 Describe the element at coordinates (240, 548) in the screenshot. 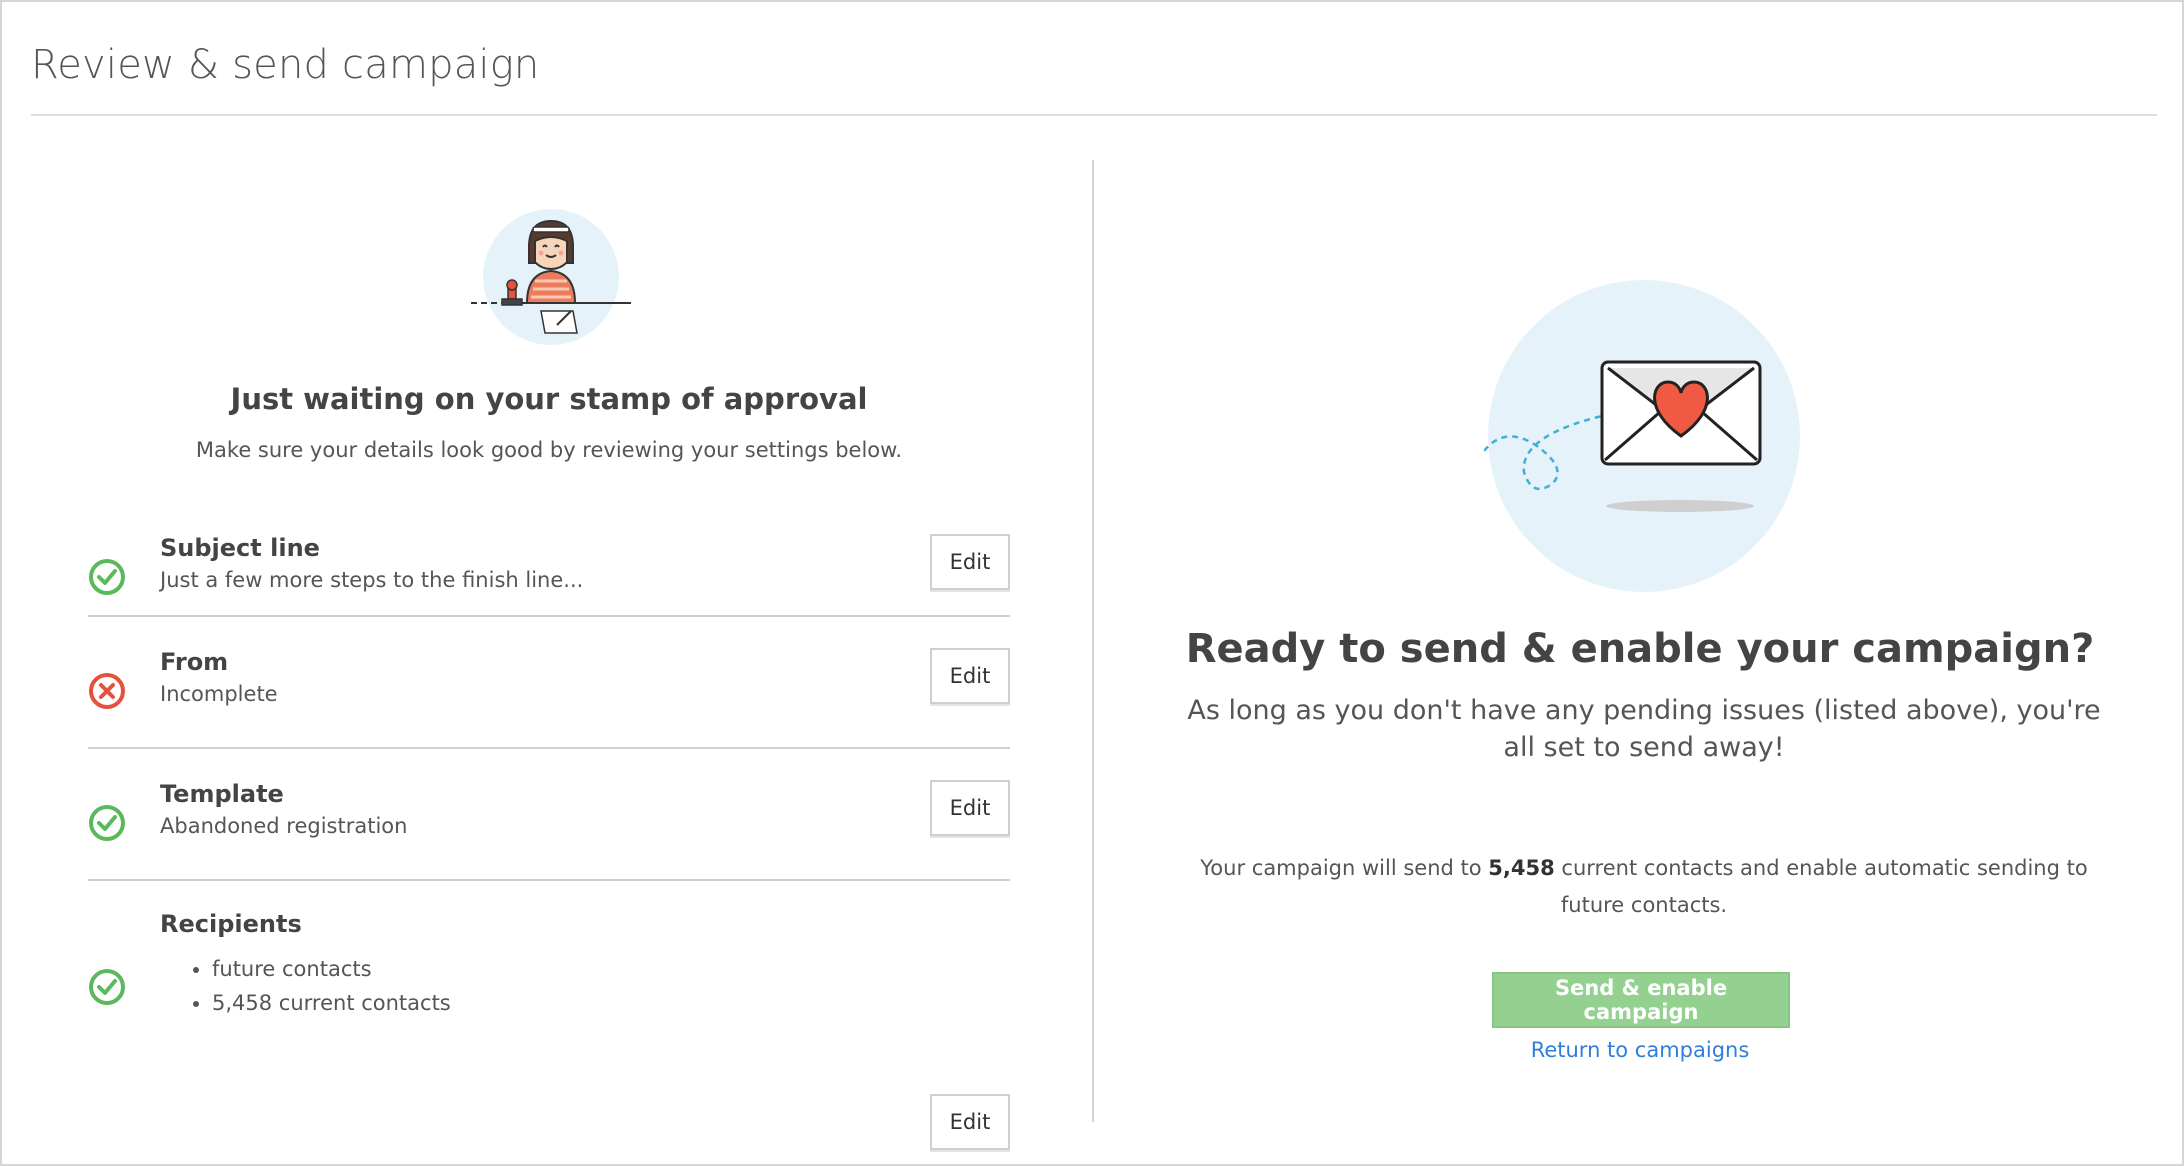

I see `review-item-title: Subject line` at that location.